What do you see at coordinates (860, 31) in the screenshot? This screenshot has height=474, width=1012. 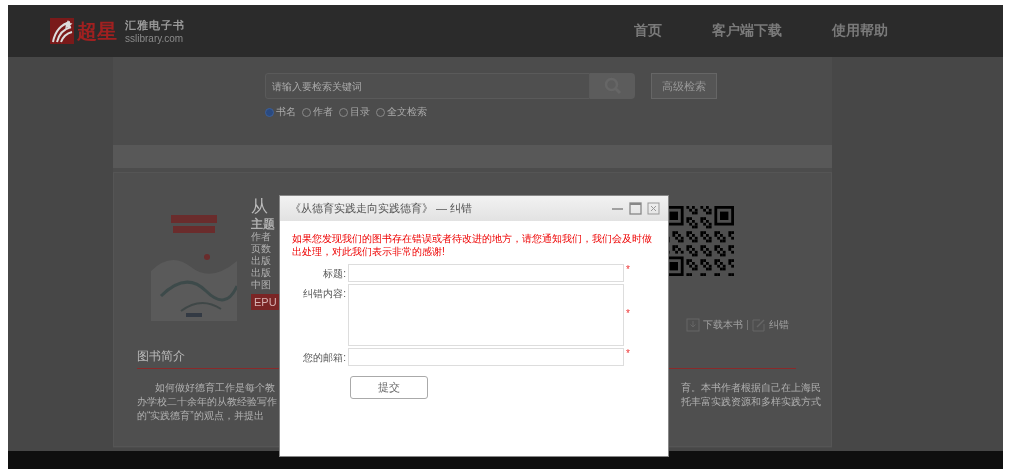 I see `nav-link: 使用帮助` at bounding box center [860, 31].